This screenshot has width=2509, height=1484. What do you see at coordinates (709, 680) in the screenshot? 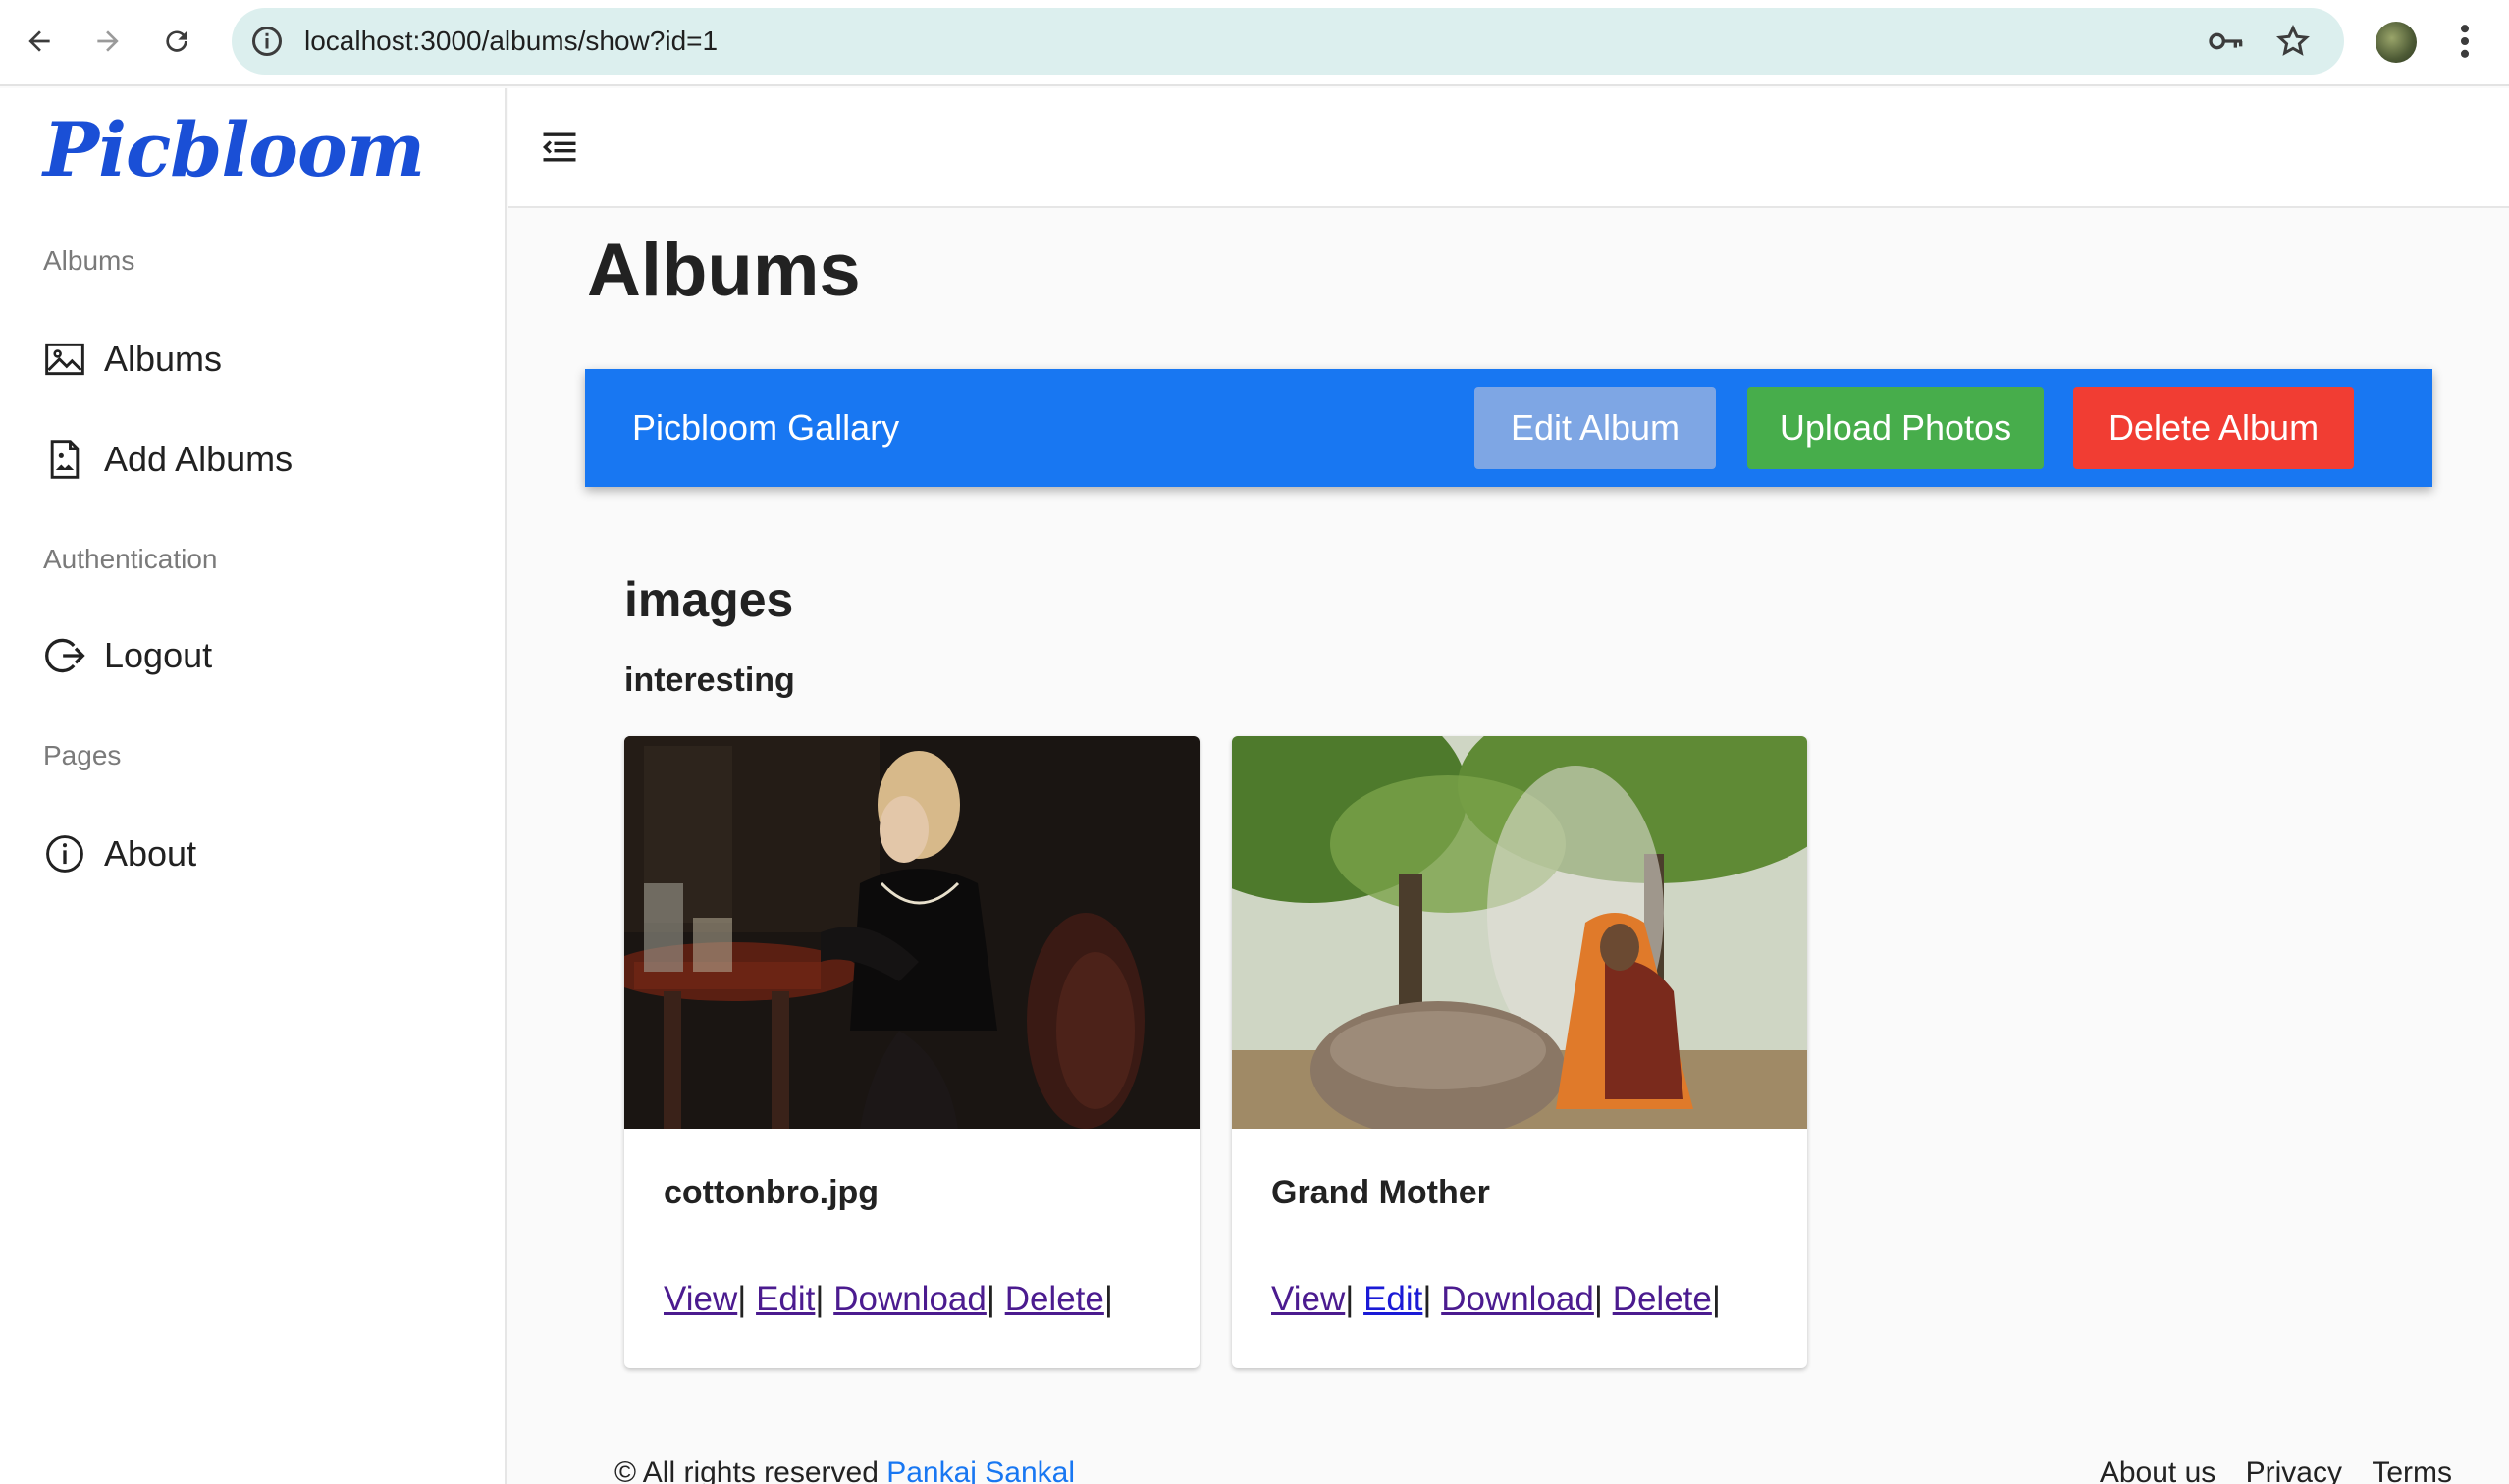
I see `album-description: interesting` at bounding box center [709, 680].